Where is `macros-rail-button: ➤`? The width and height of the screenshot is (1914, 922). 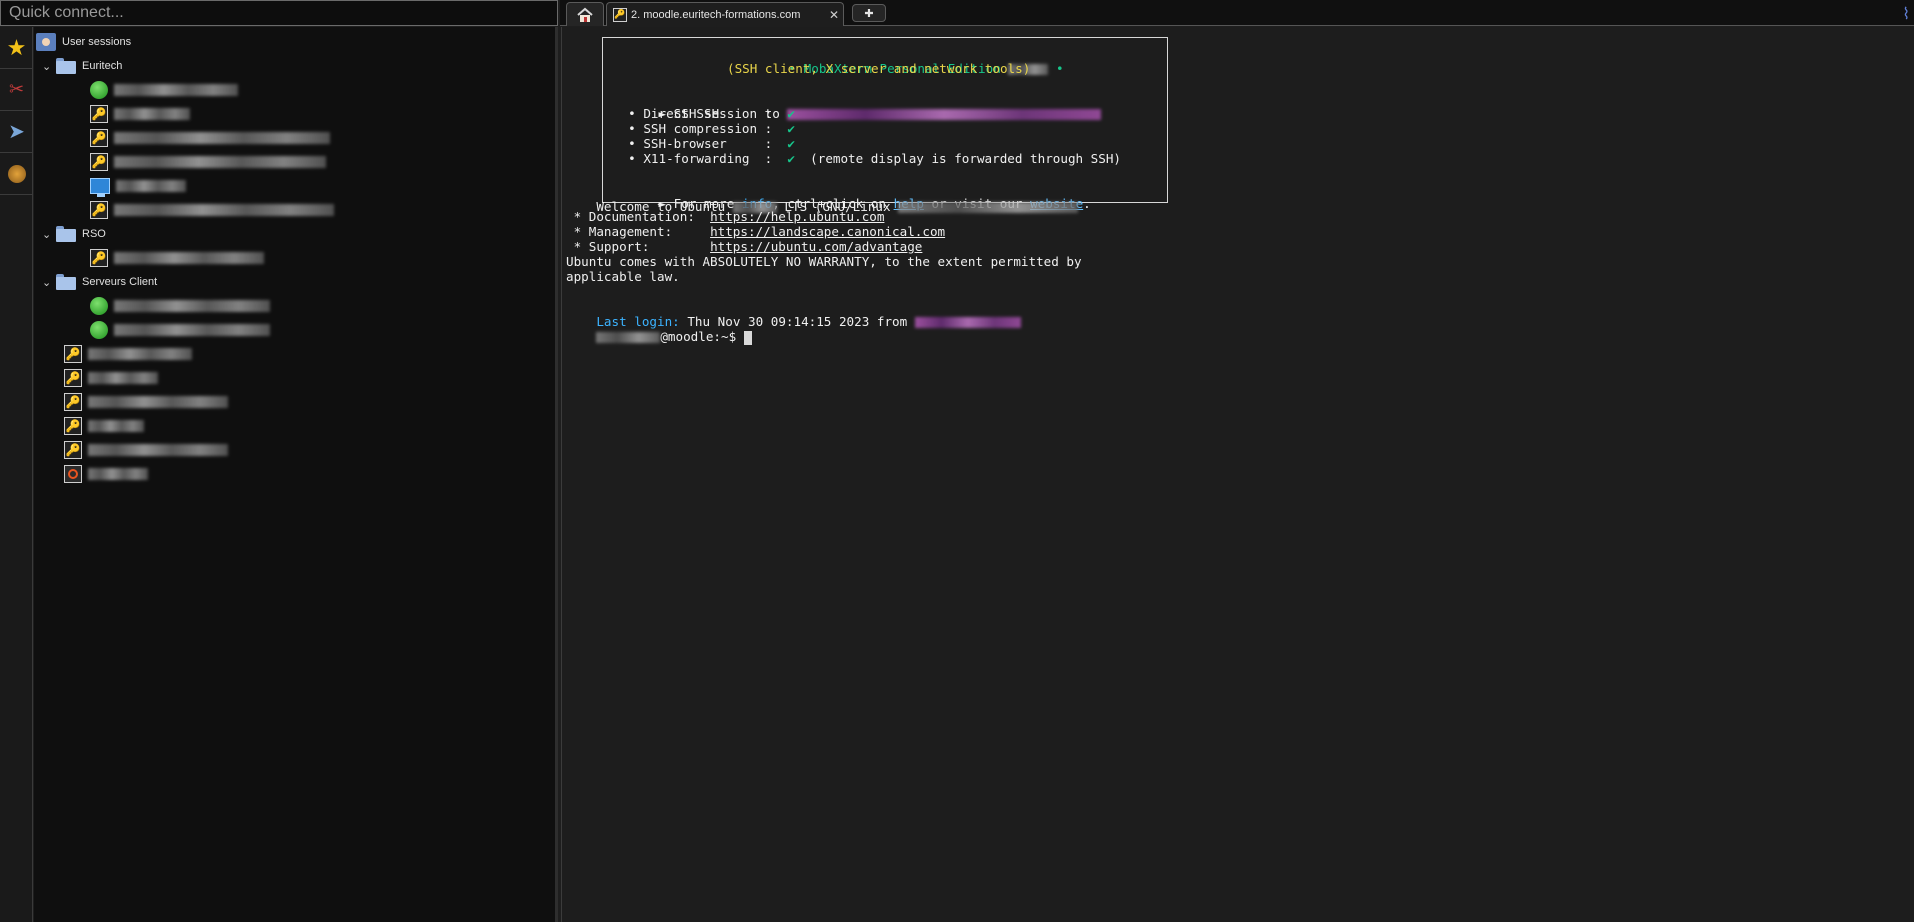
macros-rail-button: ➤ is located at coordinates (16, 132).